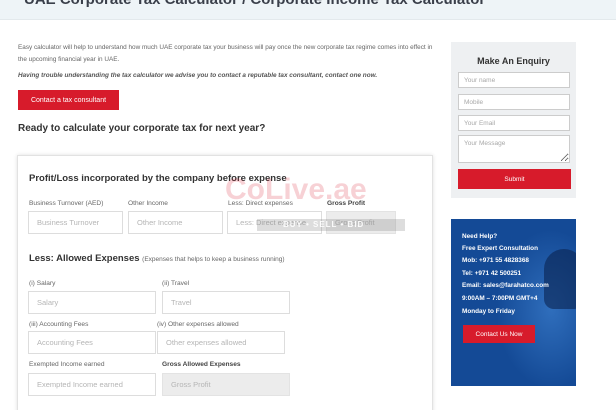  Describe the element at coordinates (176, 283) in the screenshot. I see `travel-label: (ii) Travel` at that location.